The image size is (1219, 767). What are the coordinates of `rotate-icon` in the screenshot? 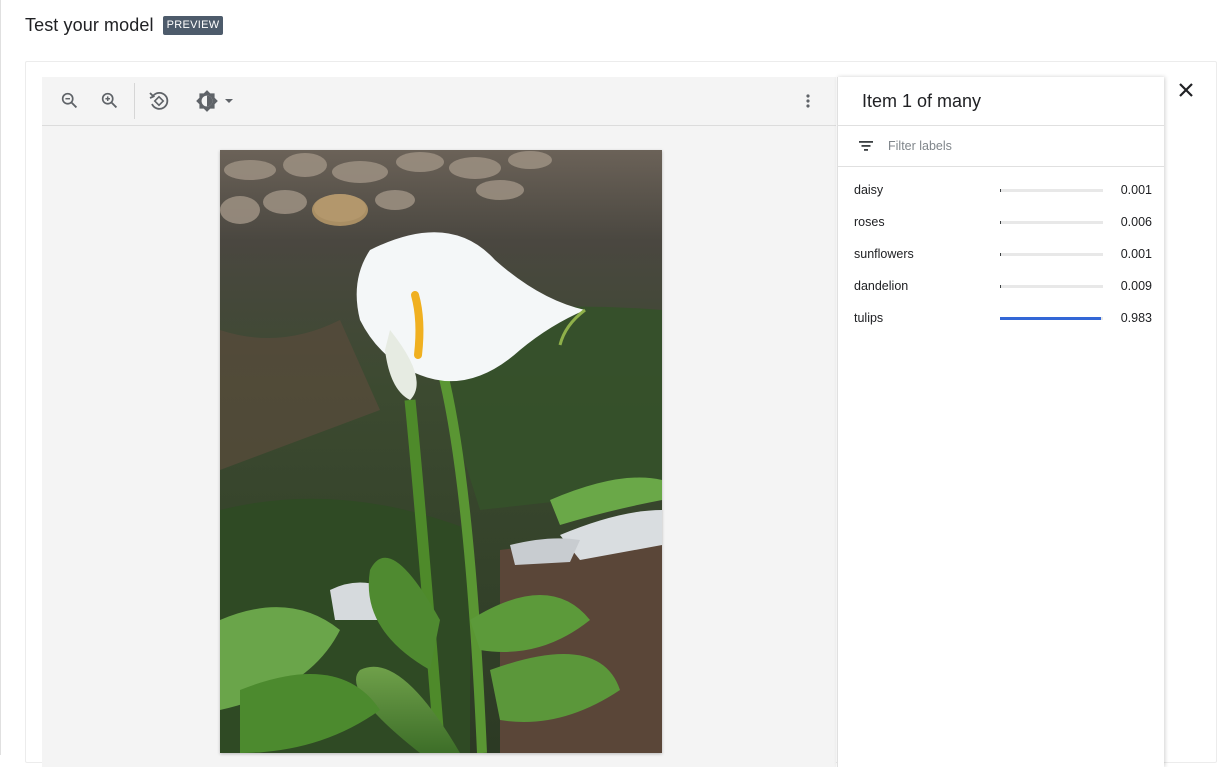 It's located at (159, 100).